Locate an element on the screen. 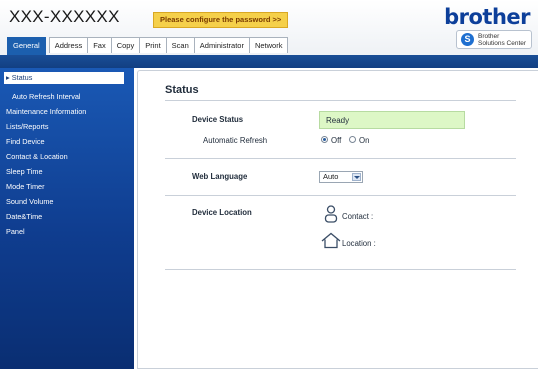 The width and height of the screenshot is (538, 369). sidebar-item-lists-reports: Lists/Reports is located at coordinates (27, 126).